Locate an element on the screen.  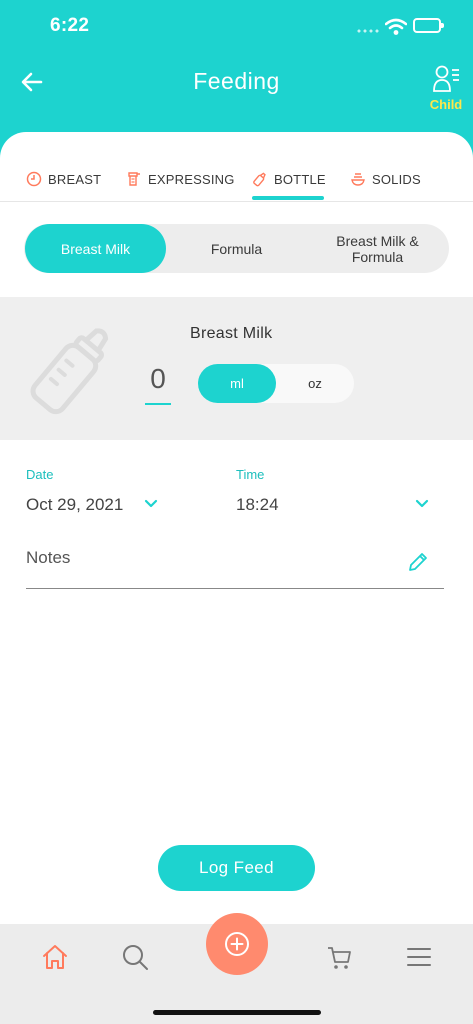
search-icon is located at coordinates (135, 957).